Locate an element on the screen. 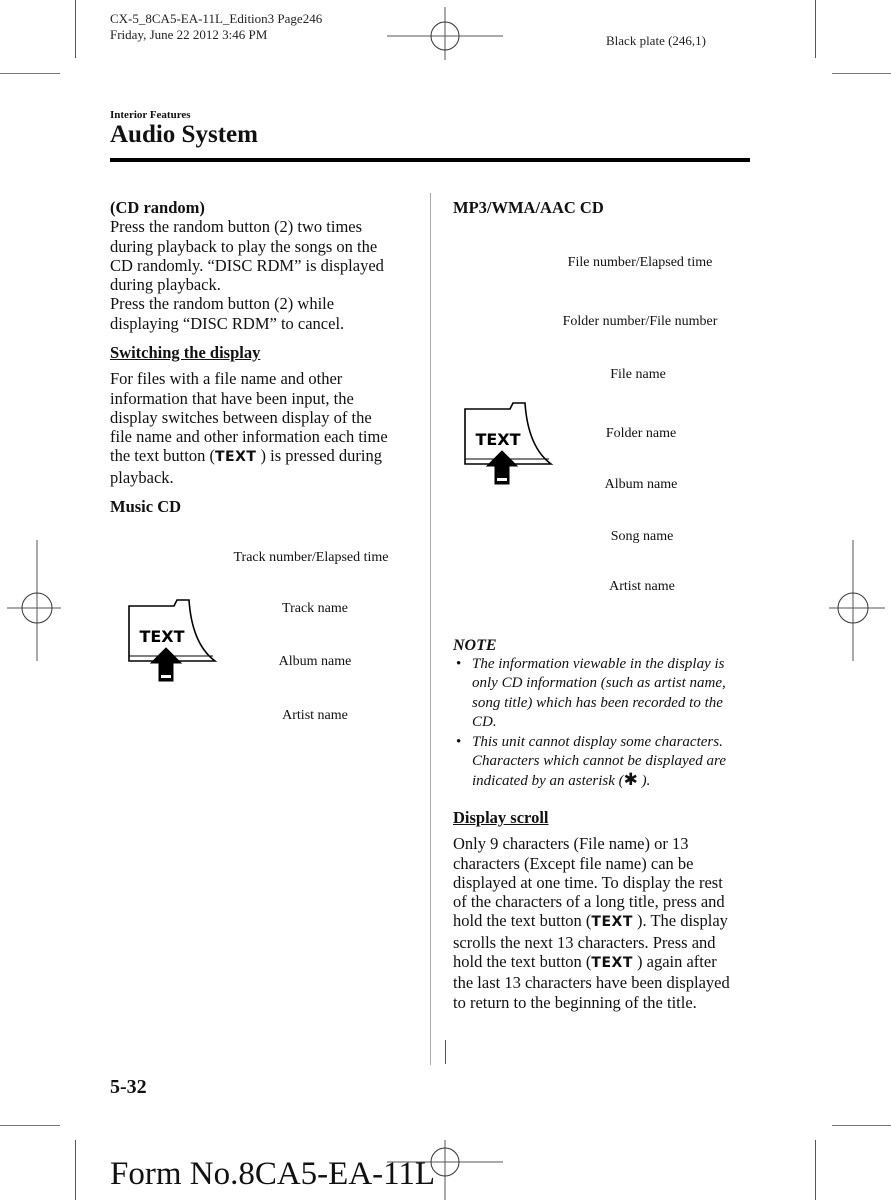 The width and height of the screenshot is (891, 1200). switching-line-text: ) is pressed during is located at coordinates (319, 456).